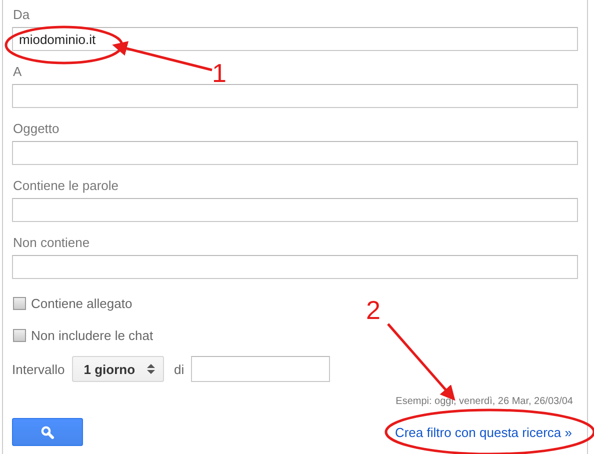  What do you see at coordinates (295, 39) in the screenshot?
I see `input-field: miodominio.it` at bounding box center [295, 39].